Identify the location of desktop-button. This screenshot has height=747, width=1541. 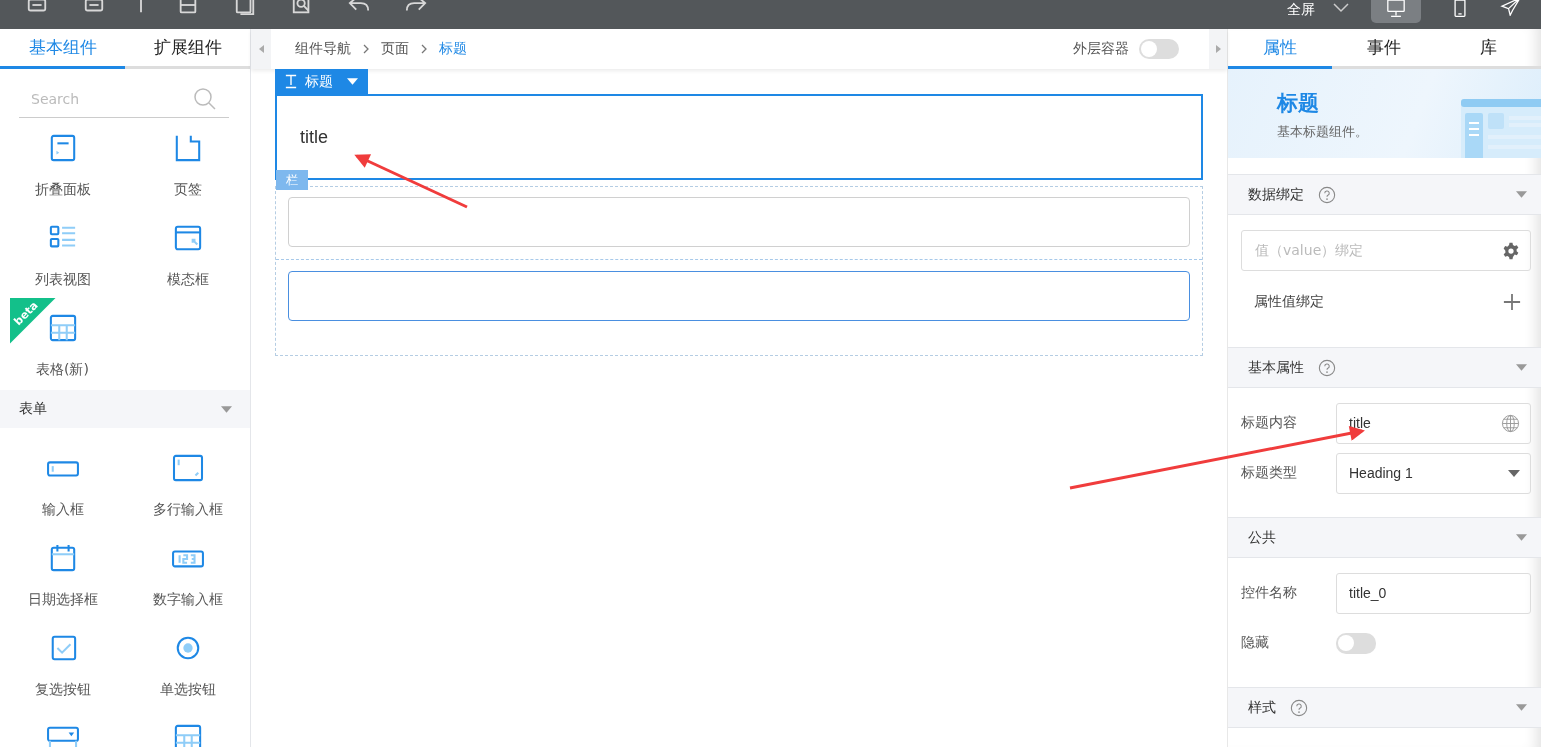
(1396, 11).